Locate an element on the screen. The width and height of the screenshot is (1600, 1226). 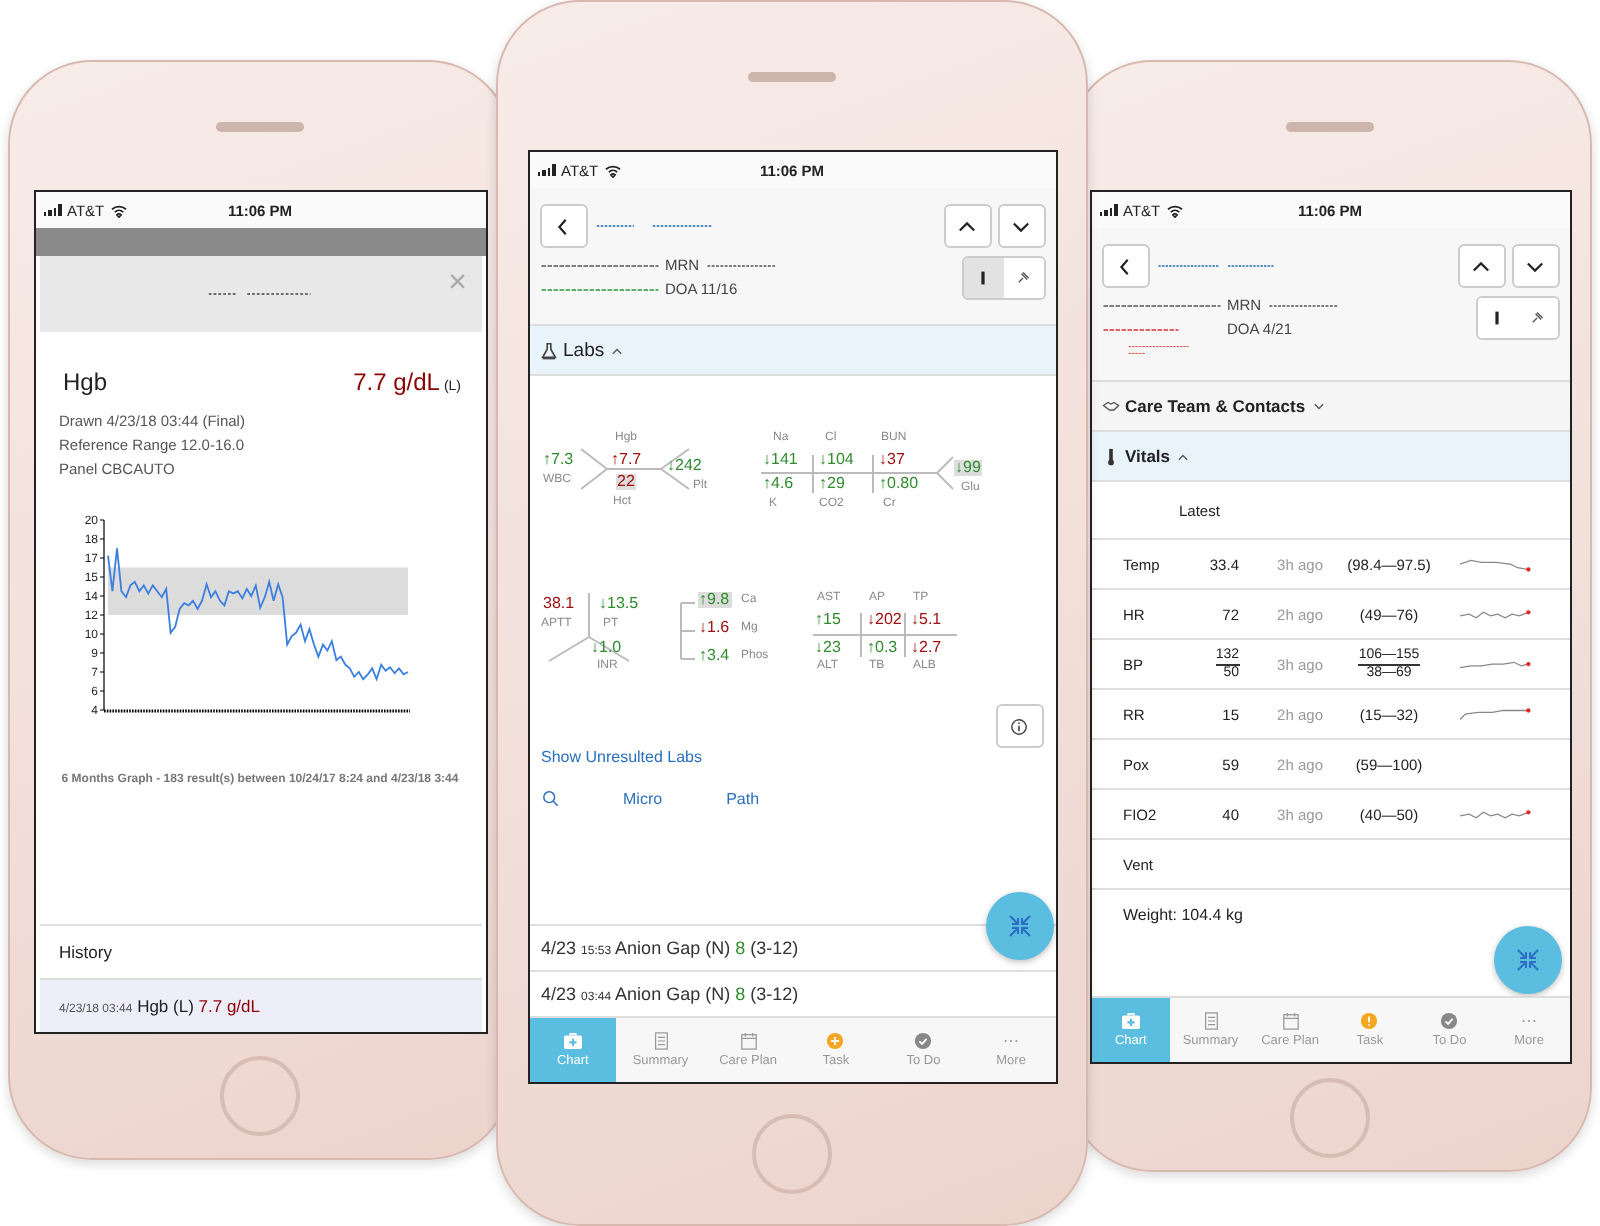
lab-value: ↑29 is located at coordinates (832, 484).